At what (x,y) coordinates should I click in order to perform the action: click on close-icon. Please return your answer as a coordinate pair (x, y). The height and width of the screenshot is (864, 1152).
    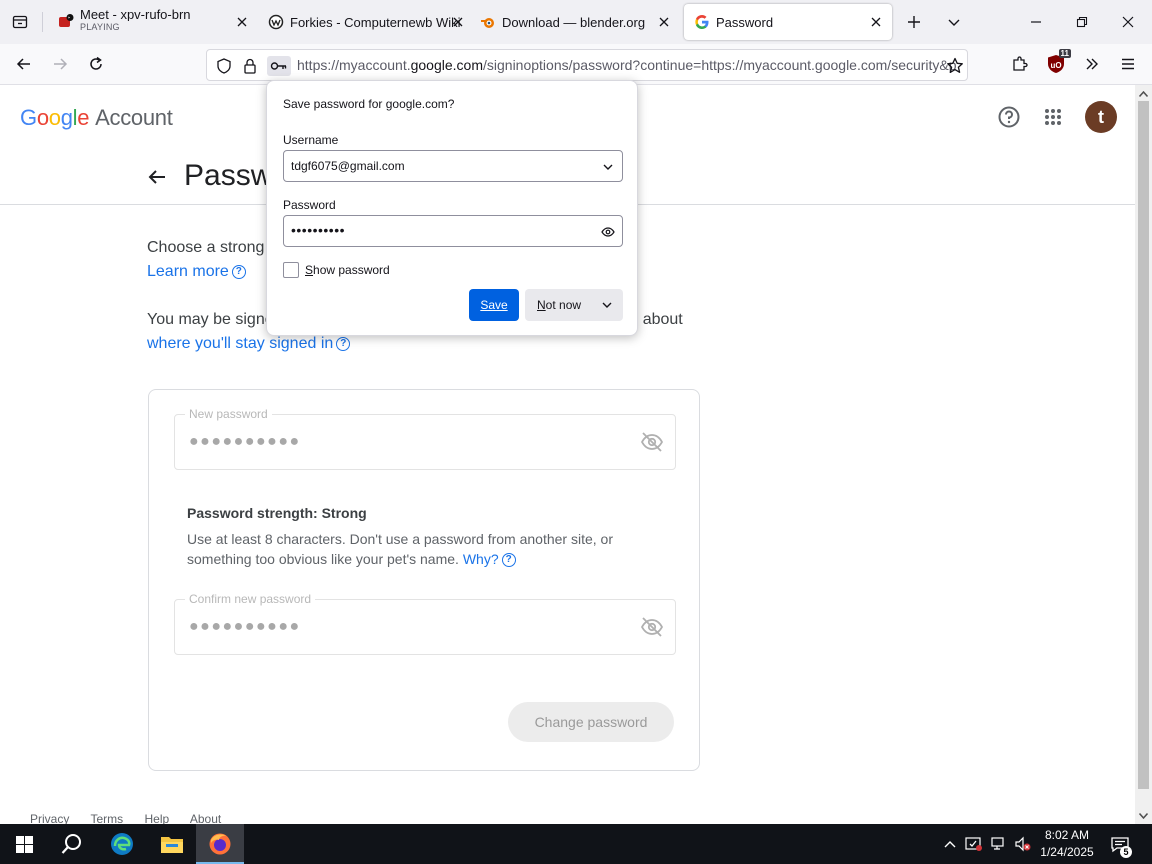
    Looking at the image, I should click on (1128, 22).